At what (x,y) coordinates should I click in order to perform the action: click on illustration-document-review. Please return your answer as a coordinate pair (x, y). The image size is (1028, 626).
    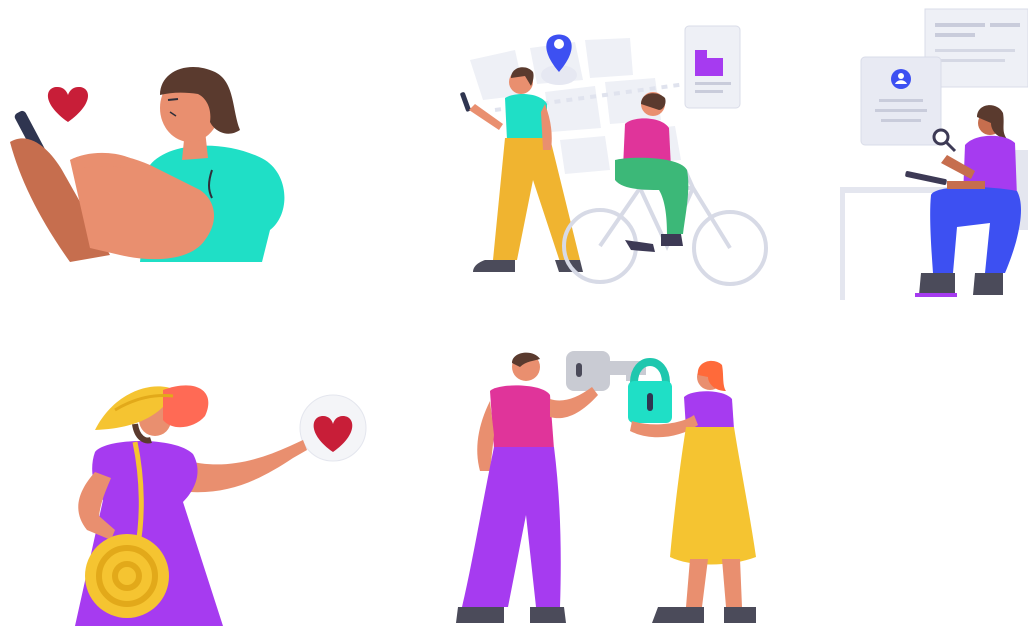
    Looking at the image, I should click on (931, 152).